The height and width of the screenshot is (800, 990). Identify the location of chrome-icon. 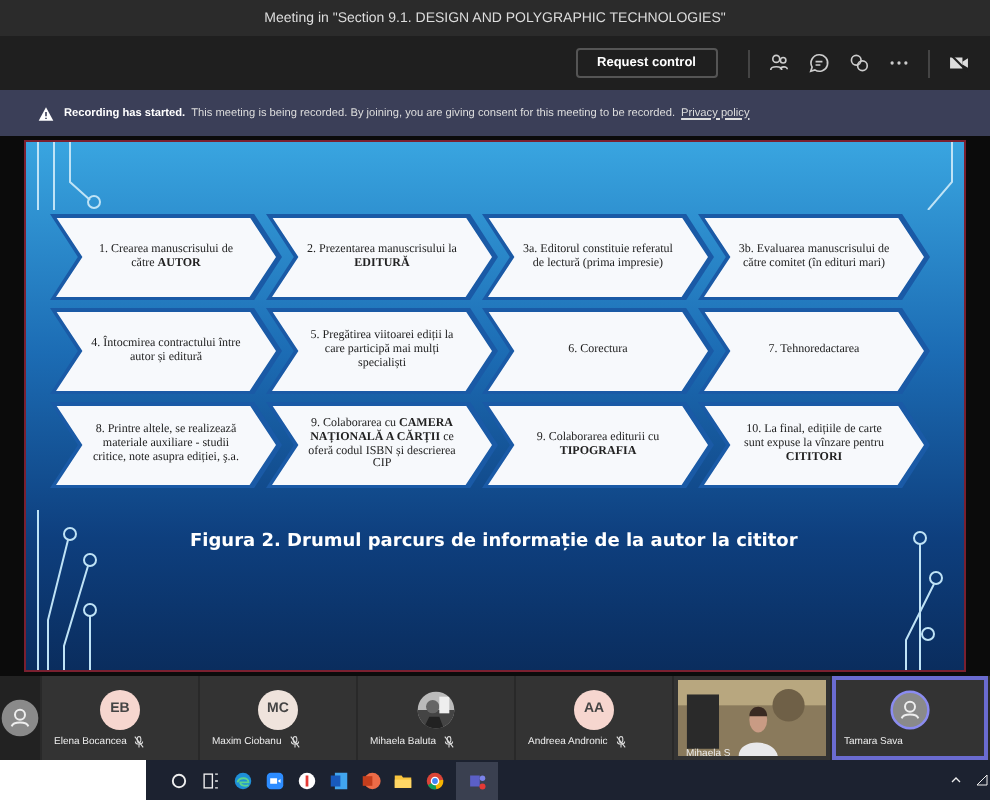
(435, 780).